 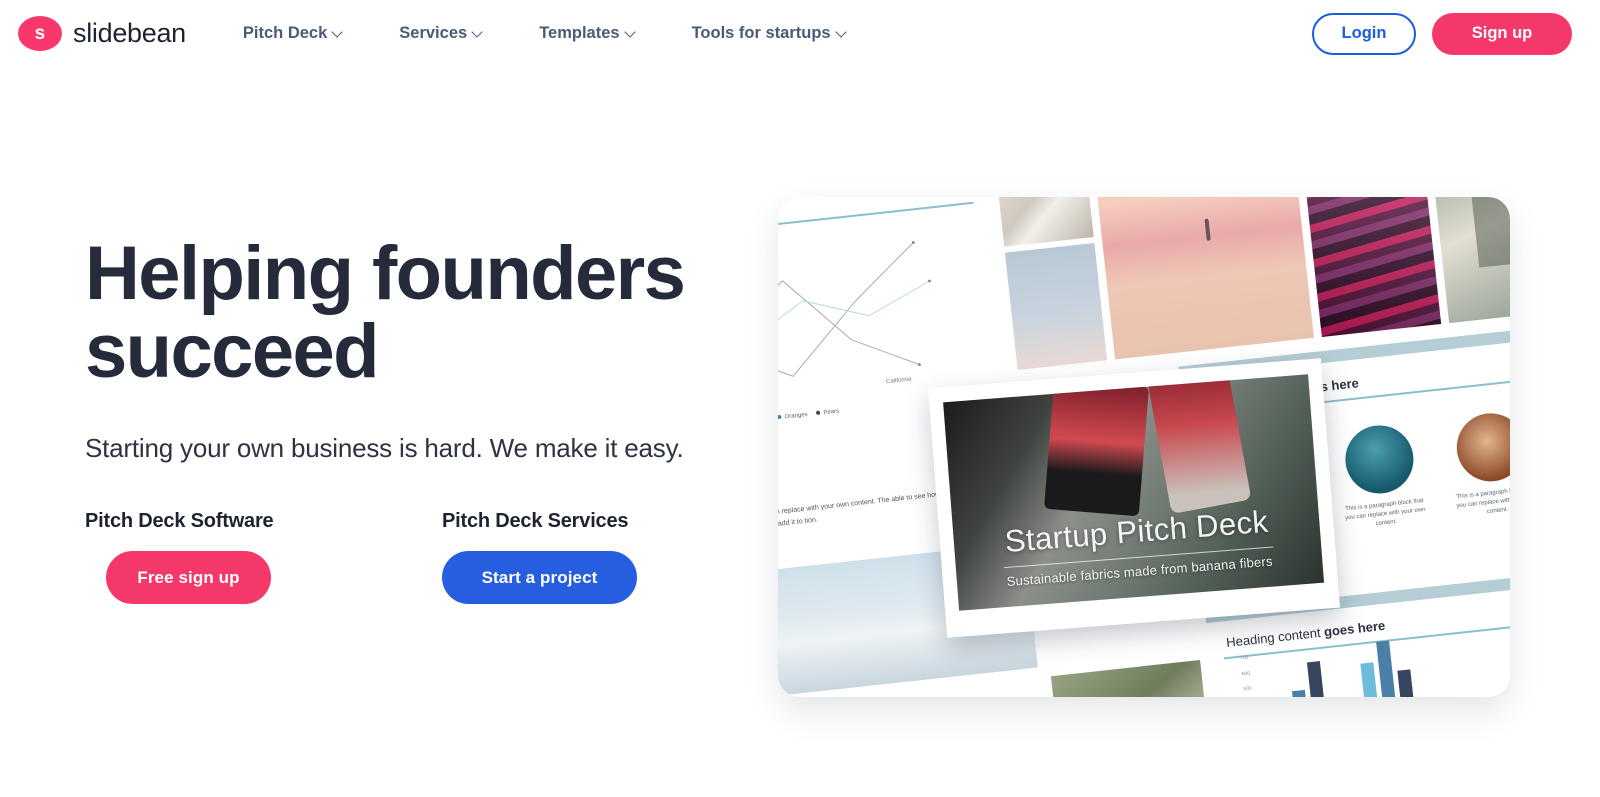 I want to click on page-title: Helping founders succeed, so click(x=385, y=312).